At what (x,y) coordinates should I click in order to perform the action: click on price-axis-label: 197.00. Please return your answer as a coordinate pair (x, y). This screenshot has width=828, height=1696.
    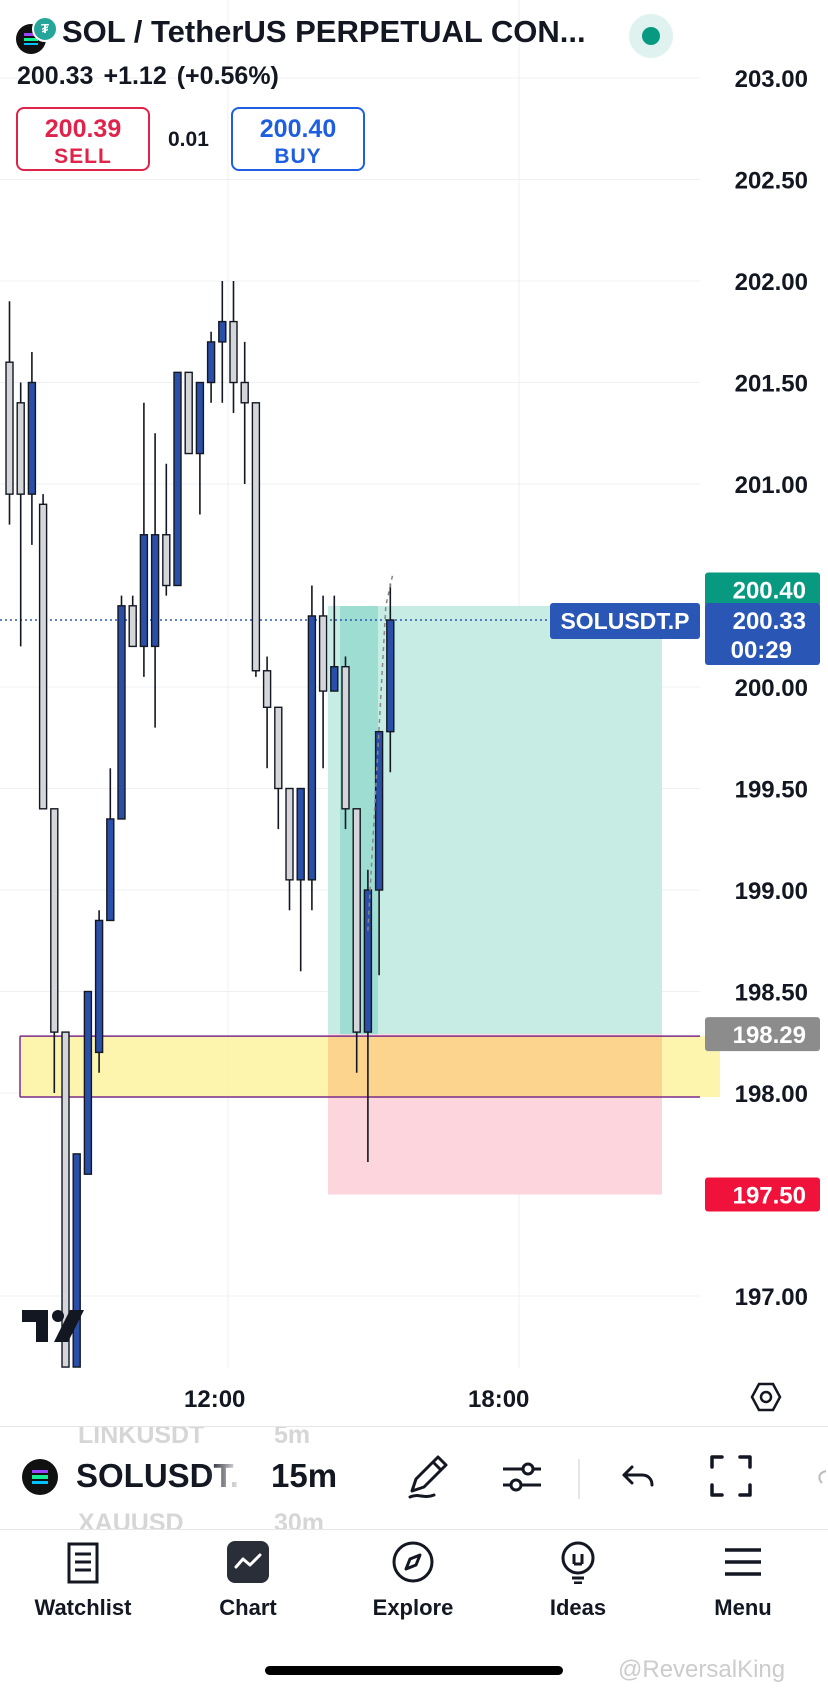
    Looking at the image, I should click on (771, 1297).